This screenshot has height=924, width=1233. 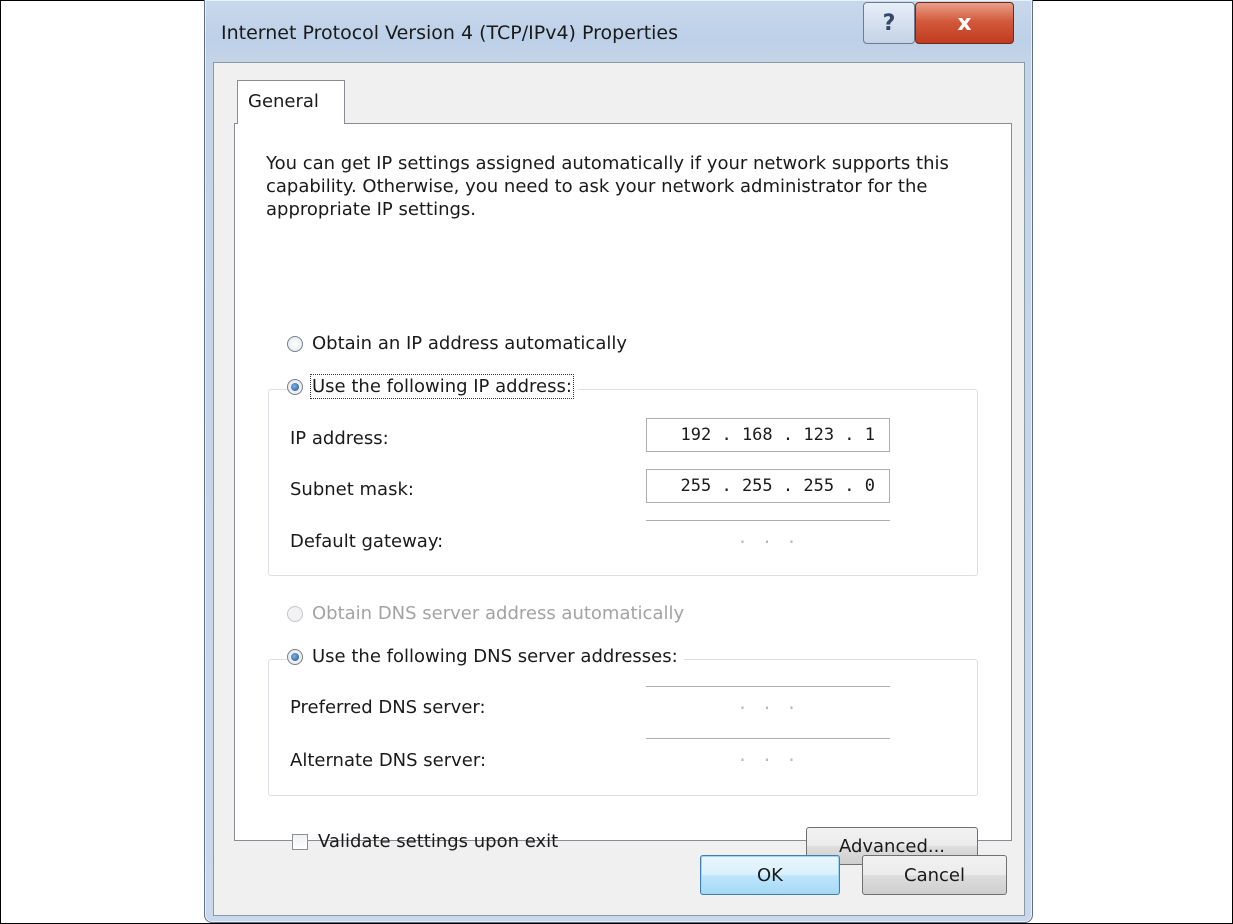 What do you see at coordinates (623, 727) in the screenshot?
I see `dns-server-group` at bounding box center [623, 727].